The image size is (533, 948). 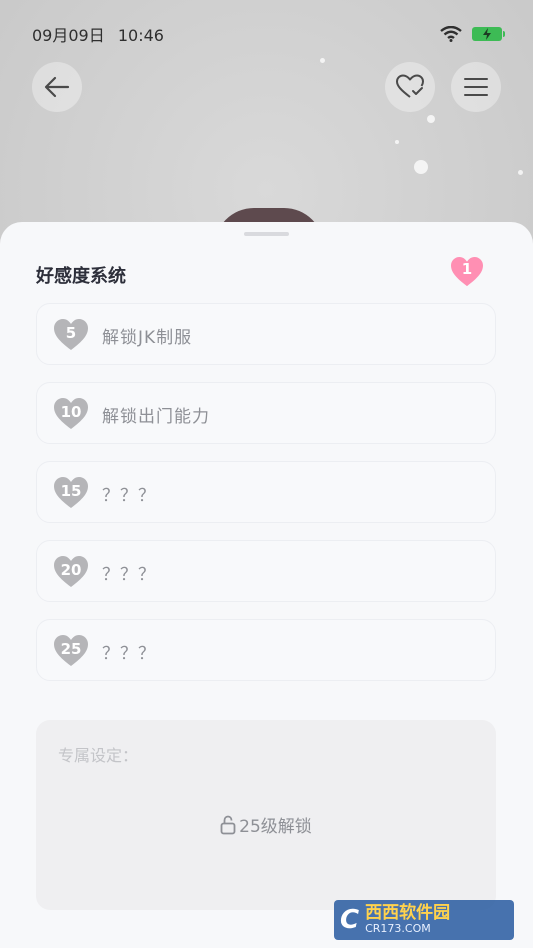 I want to click on reward-item: 10 解锁出门能力, so click(x=266, y=413).